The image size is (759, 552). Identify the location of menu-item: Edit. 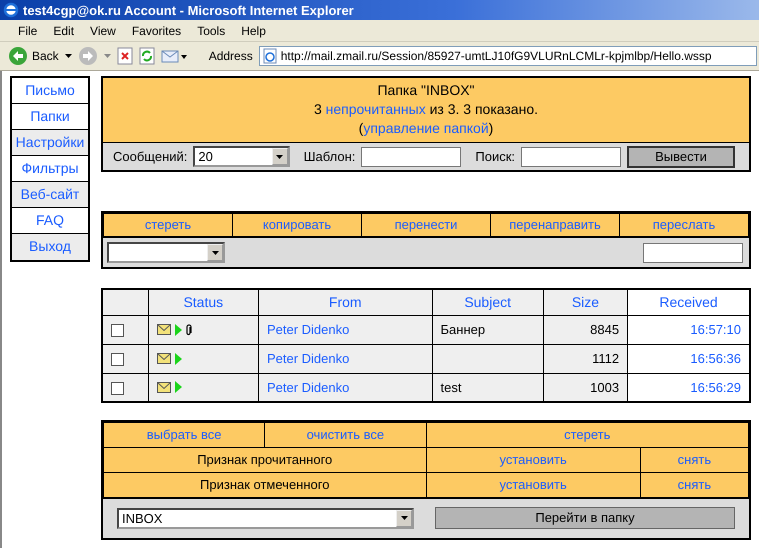
(63, 31).